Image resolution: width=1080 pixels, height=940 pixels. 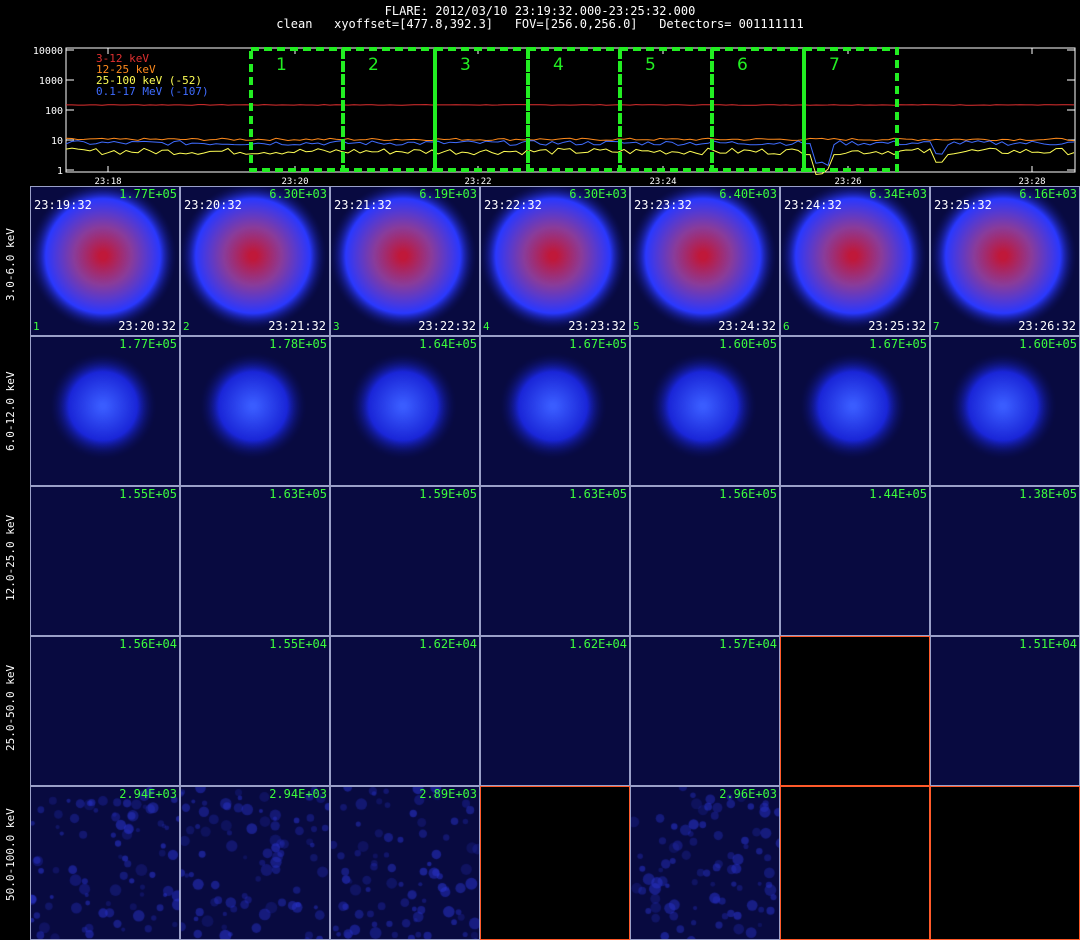 I want to click on image-cell: 1.51E+04, so click(x=1005, y=711).